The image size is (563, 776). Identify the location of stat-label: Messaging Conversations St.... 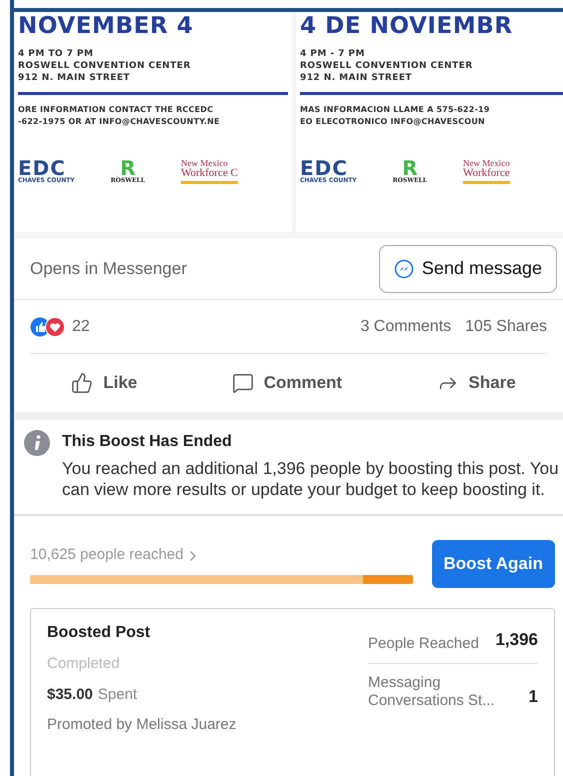
(432, 692).